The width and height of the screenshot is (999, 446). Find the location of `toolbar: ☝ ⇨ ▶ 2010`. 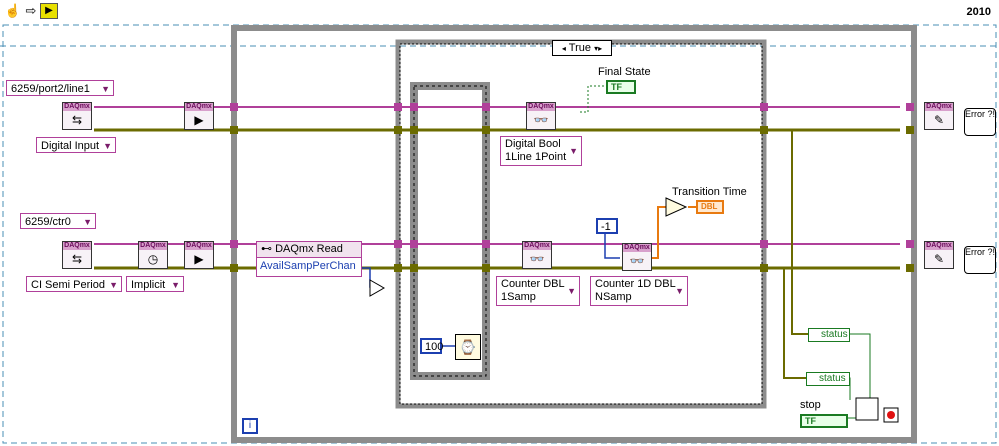

toolbar: ☝ ⇨ ▶ 2010 is located at coordinates (499, 11).